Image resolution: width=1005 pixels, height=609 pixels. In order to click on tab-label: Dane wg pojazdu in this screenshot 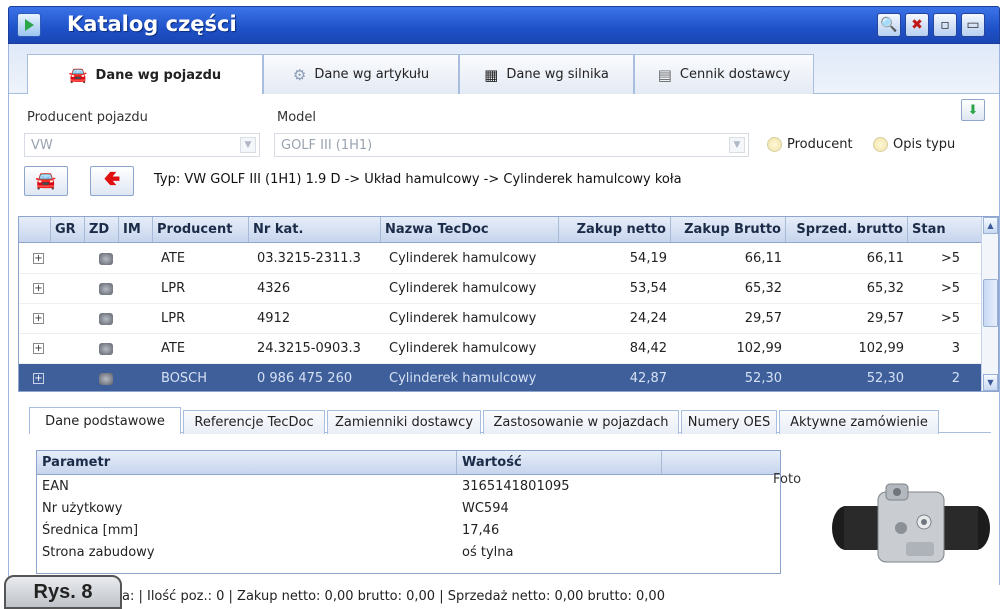, I will do `click(158, 75)`.